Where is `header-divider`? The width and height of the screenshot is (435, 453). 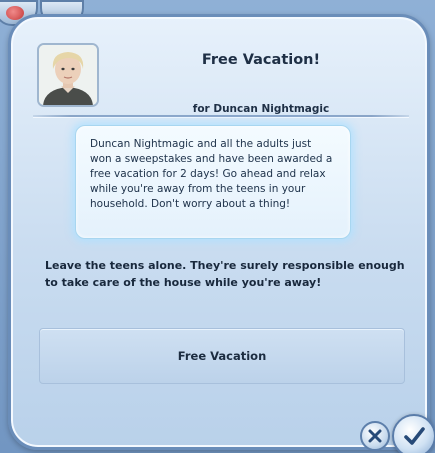
header-divider is located at coordinates (221, 116).